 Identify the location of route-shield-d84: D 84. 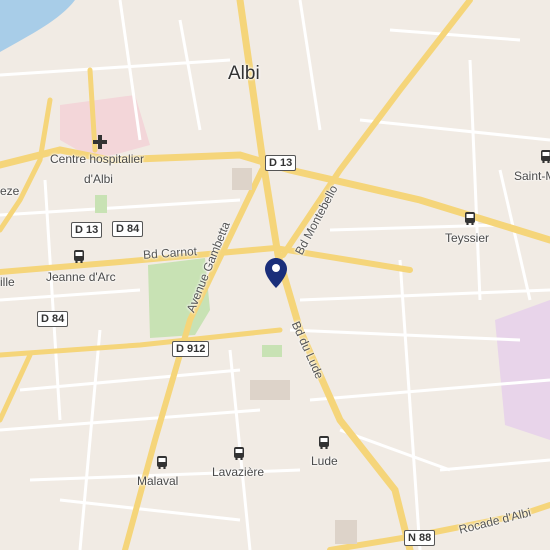
(128, 229).